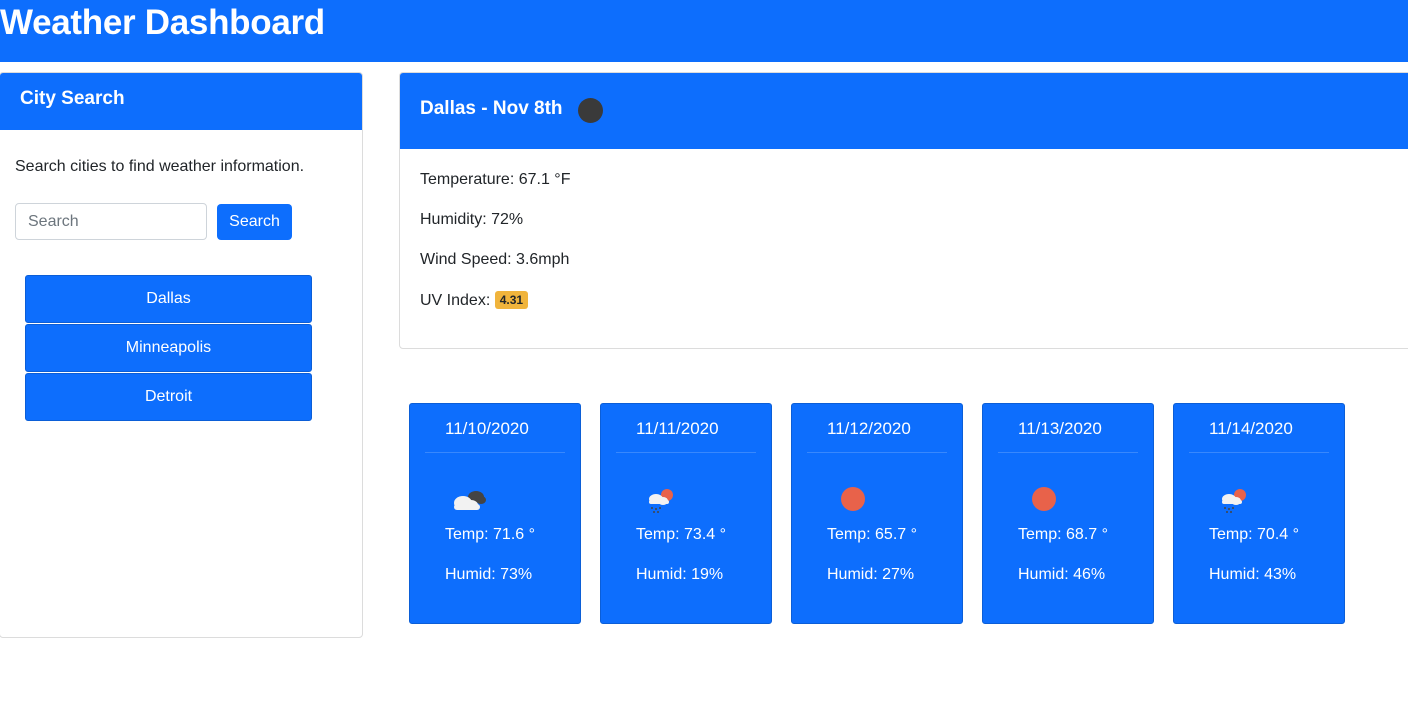 Image resolution: width=1408 pixels, height=711 pixels. I want to click on forecast-date: 11/14/2020, so click(1251, 428).